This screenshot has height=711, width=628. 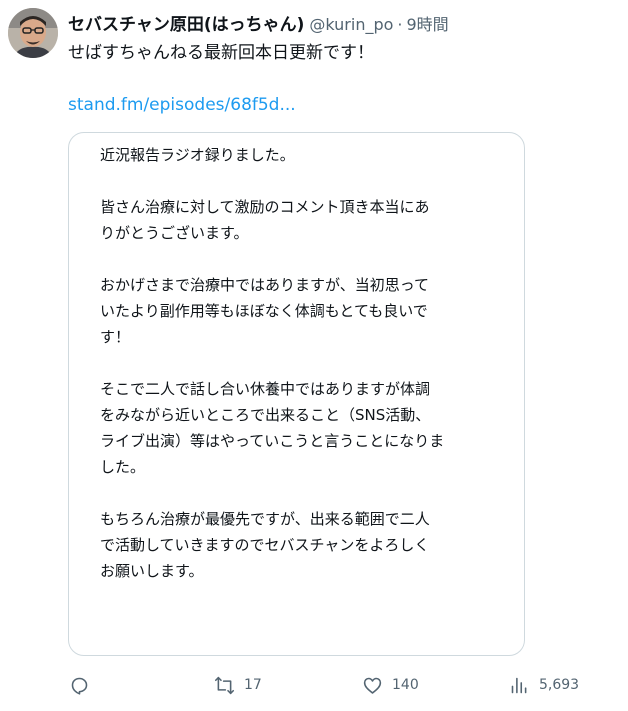 I want to click on card-paragraph: 皆さん治療に対して激励のコメント頂き本当にあ りがとうございます。, so click(x=302, y=220).